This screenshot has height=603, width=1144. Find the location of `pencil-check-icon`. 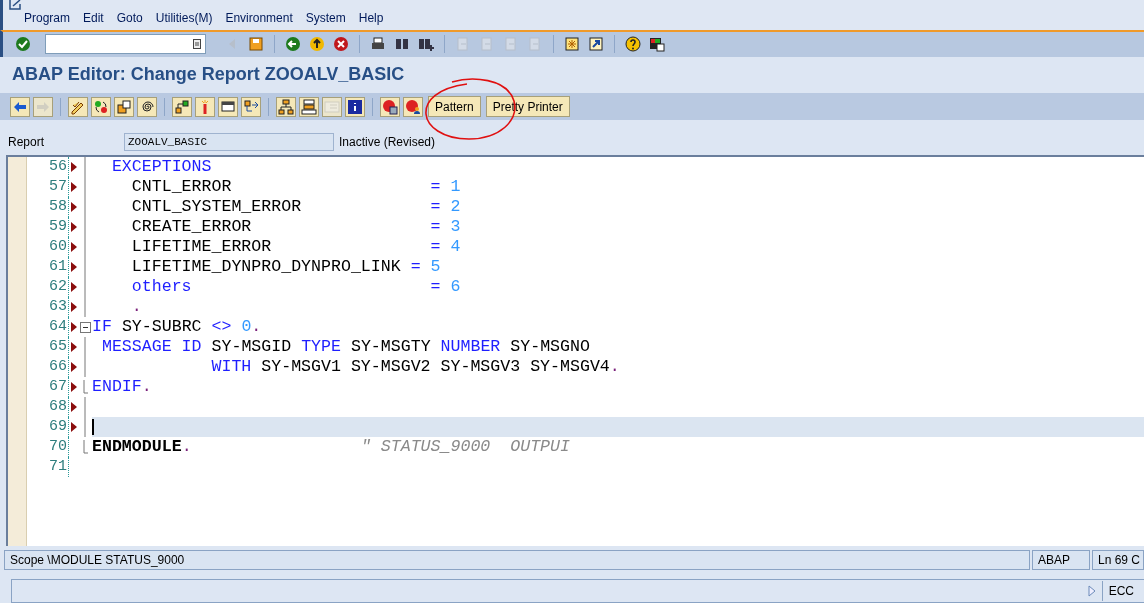

pencil-check-icon is located at coordinates (78, 106).